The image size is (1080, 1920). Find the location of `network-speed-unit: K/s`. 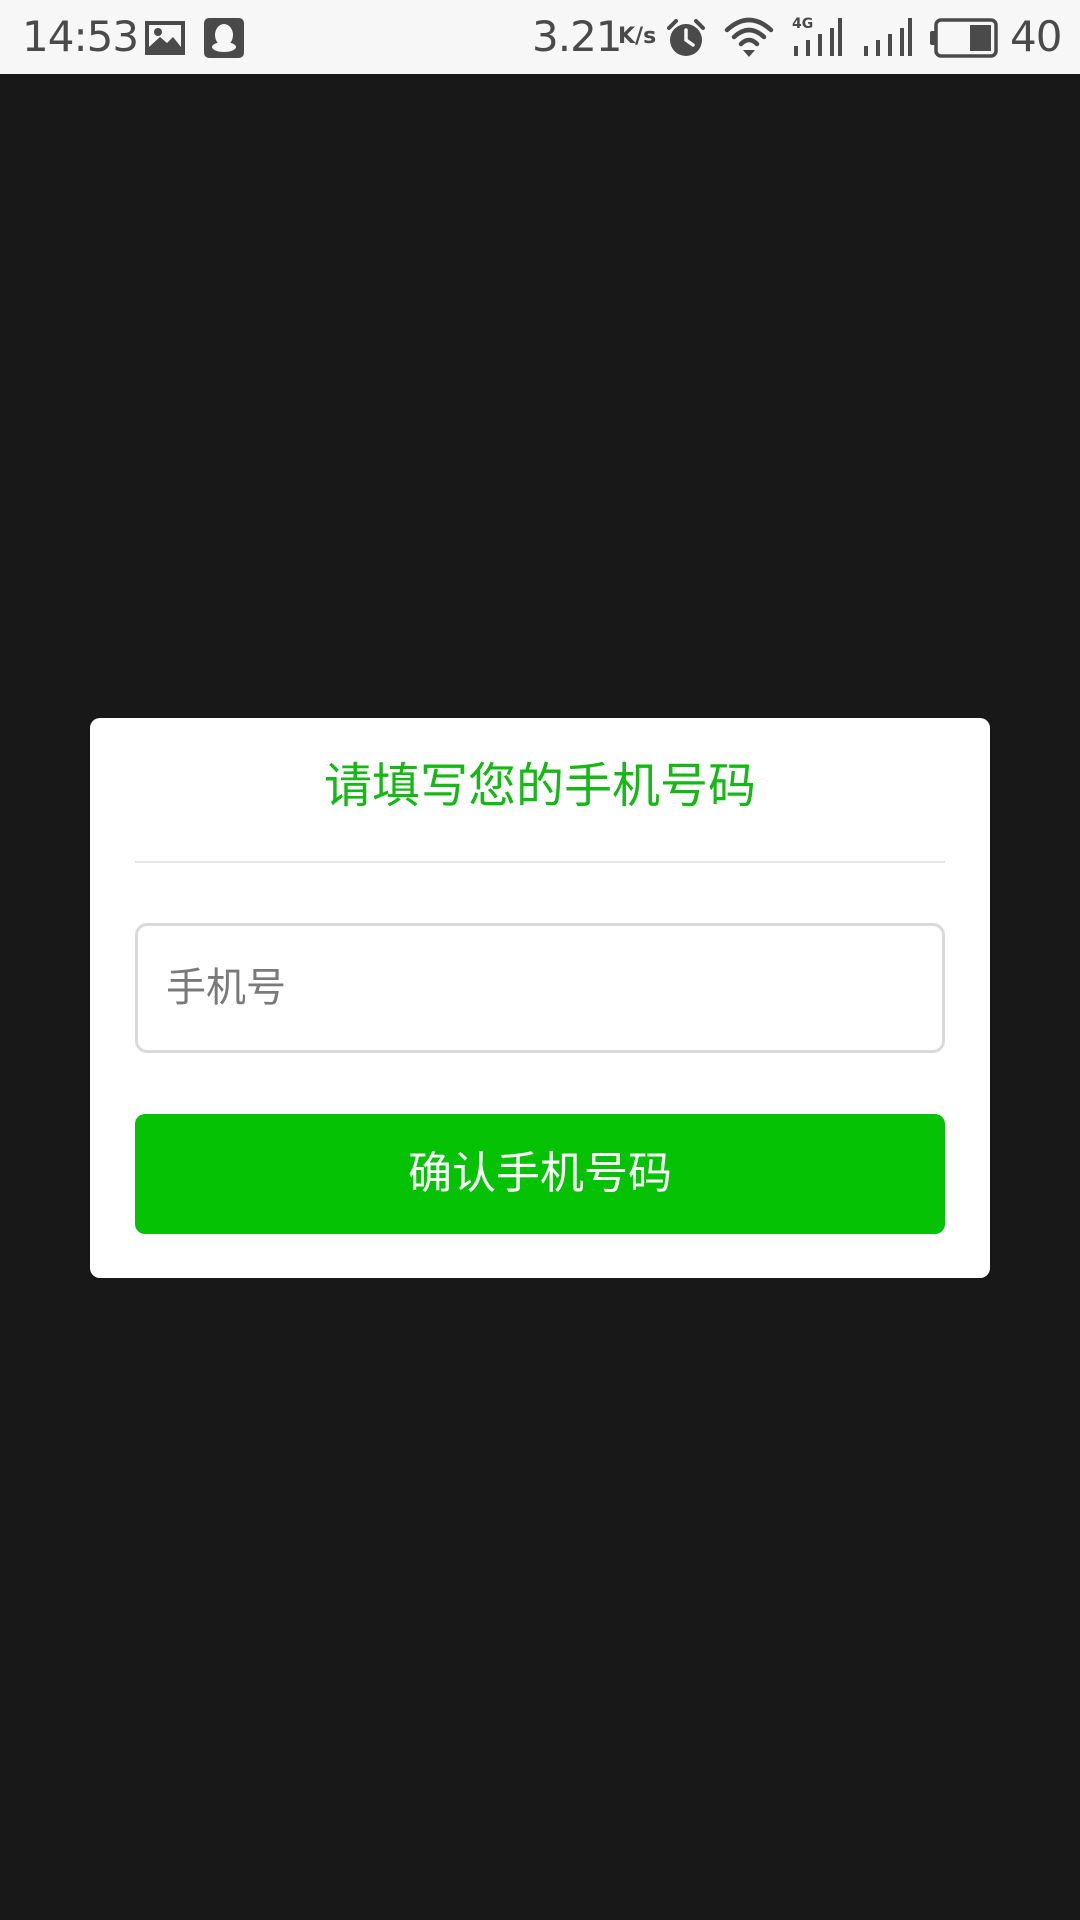

network-speed-unit: K/s is located at coordinates (637, 36).